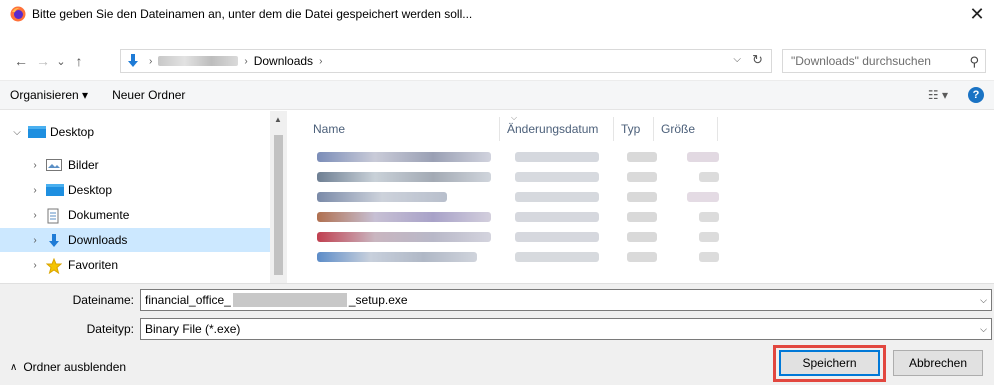 The width and height of the screenshot is (994, 385). What do you see at coordinates (135, 165) in the screenshot?
I see `sidebar-item-bilder: › Bilder` at bounding box center [135, 165].